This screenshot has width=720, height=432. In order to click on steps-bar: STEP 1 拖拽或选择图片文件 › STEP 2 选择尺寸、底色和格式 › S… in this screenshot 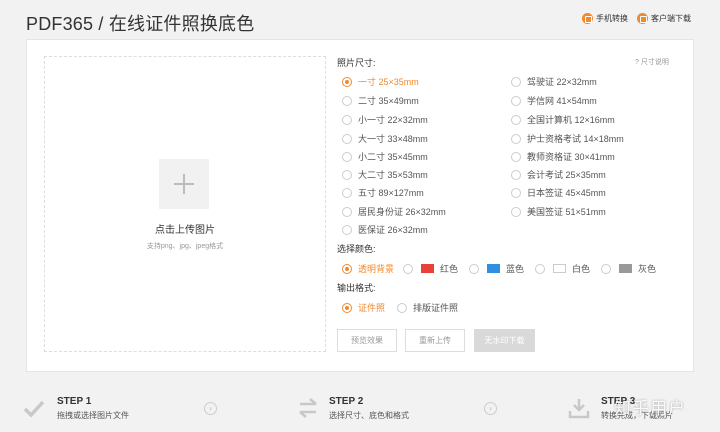, I will do `click(360, 408)`.